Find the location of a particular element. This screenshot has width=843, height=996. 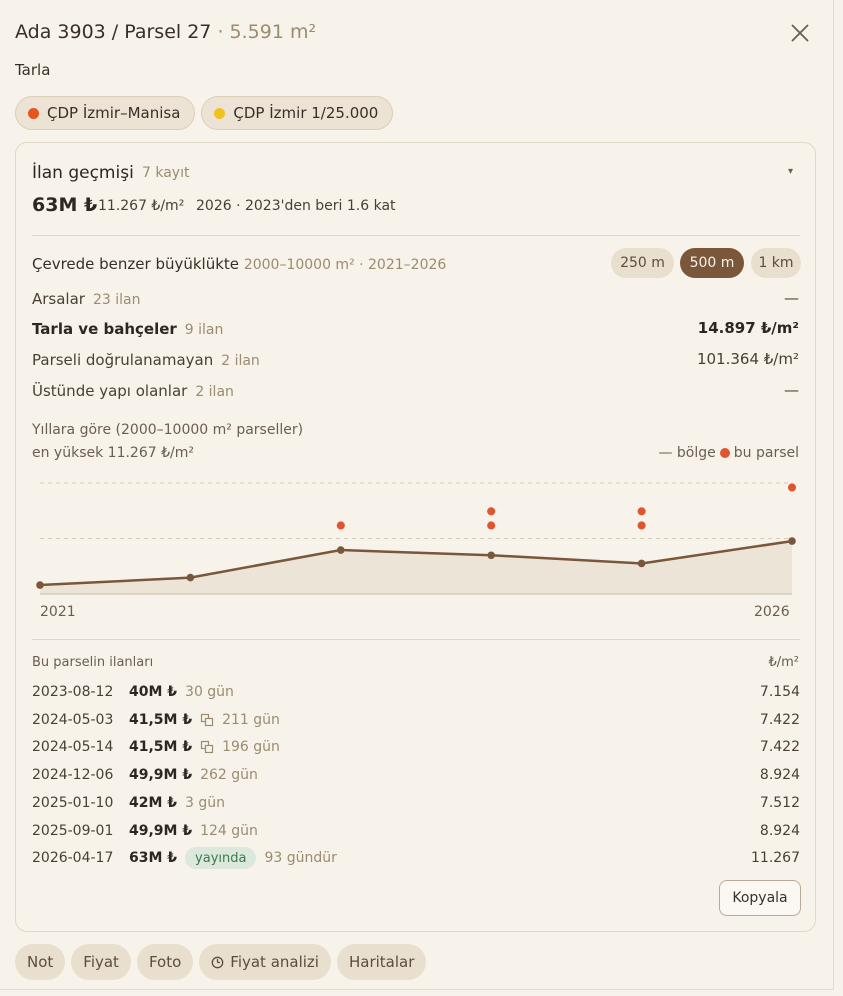

listing-duration: 124 gün is located at coordinates (229, 830).